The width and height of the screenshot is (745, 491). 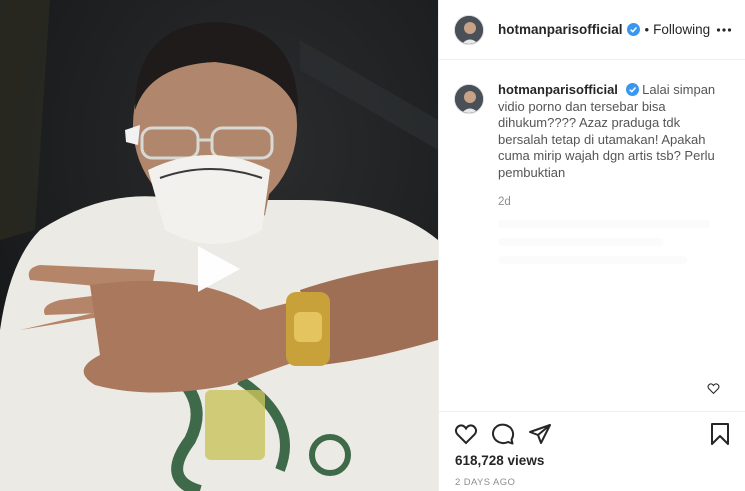 I want to click on caption-username: hotmanparisofficial, so click(x=558, y=89).